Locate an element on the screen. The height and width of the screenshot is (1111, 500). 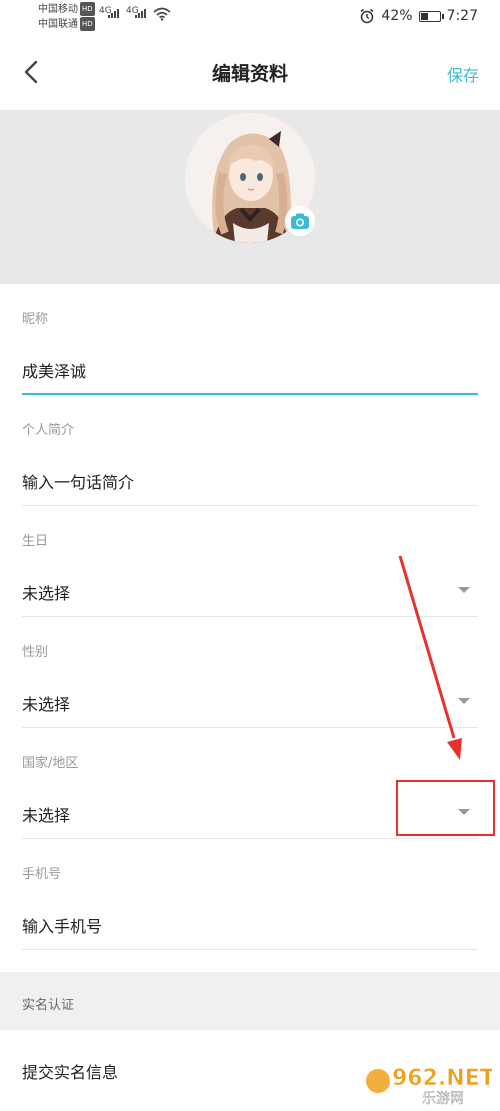
watermark-brand: 962.NET is located at coordinates (442, 1078).